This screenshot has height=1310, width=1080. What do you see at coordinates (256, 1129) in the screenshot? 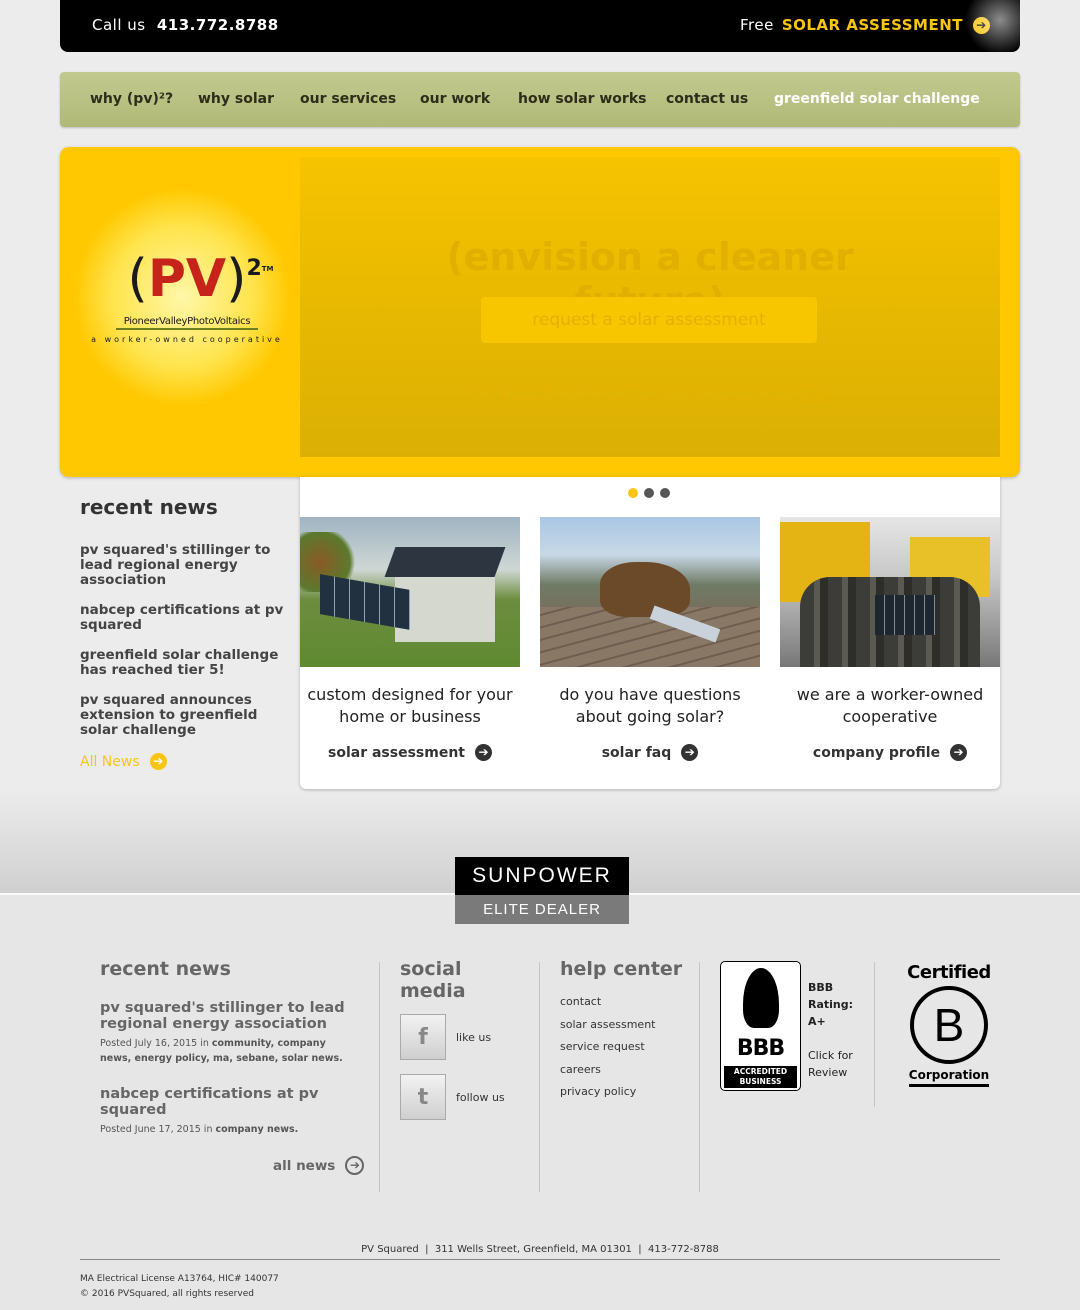
I see `post-categories: company news.` at bounding box center [256, 1129].